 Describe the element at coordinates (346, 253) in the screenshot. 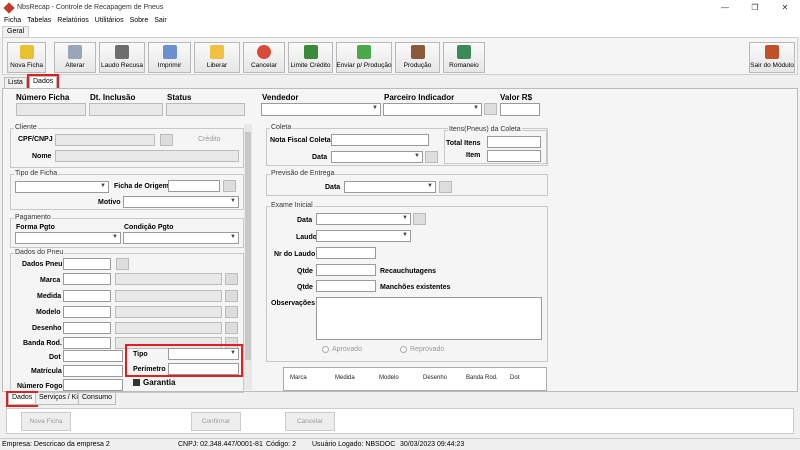

I see `nr-laudo-field` at that location.